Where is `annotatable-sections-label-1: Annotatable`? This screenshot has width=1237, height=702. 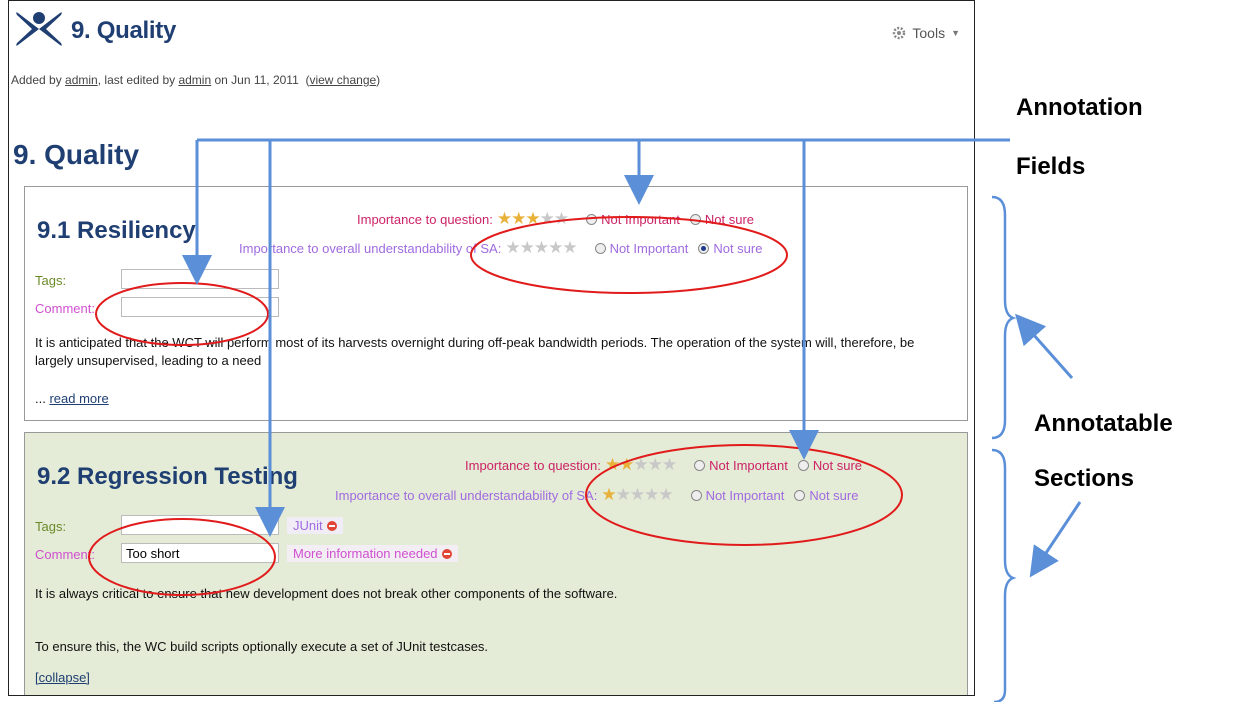 annotatable-sections-label-1: Annotatable is located at coordinates (1103, 423).